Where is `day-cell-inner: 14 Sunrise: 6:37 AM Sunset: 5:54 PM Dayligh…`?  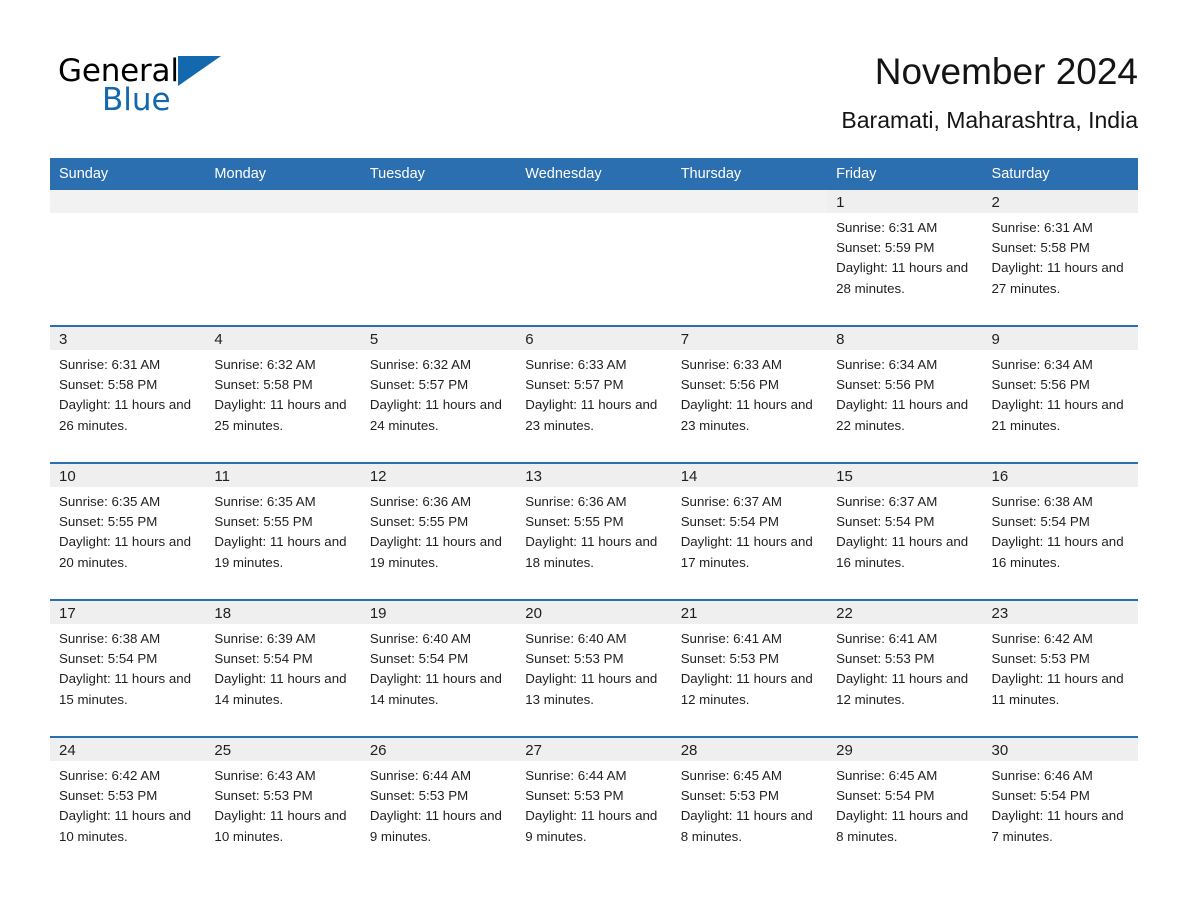 day-cell-inner: 14 Sunrise: 6:37 AM Sunset: 5:54 PM Dayligh… is located at coordinates (749, 531).